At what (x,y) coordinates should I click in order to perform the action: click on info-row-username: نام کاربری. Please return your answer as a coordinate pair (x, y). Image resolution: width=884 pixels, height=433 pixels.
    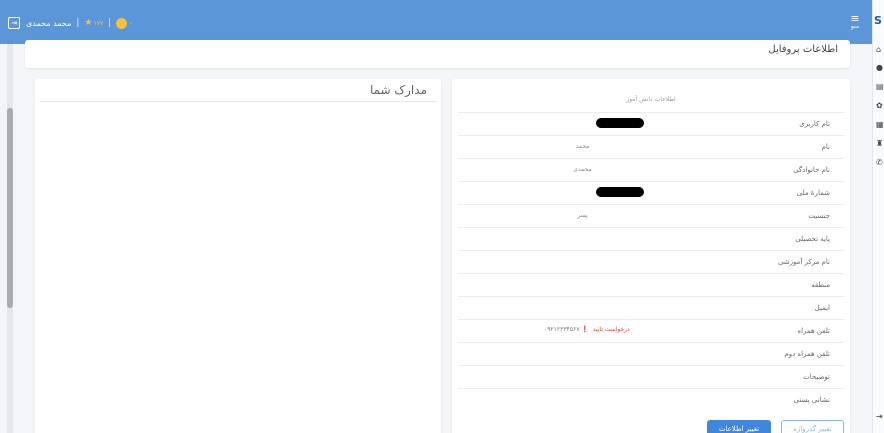
    Looking at the image, I should click on (651, 123).